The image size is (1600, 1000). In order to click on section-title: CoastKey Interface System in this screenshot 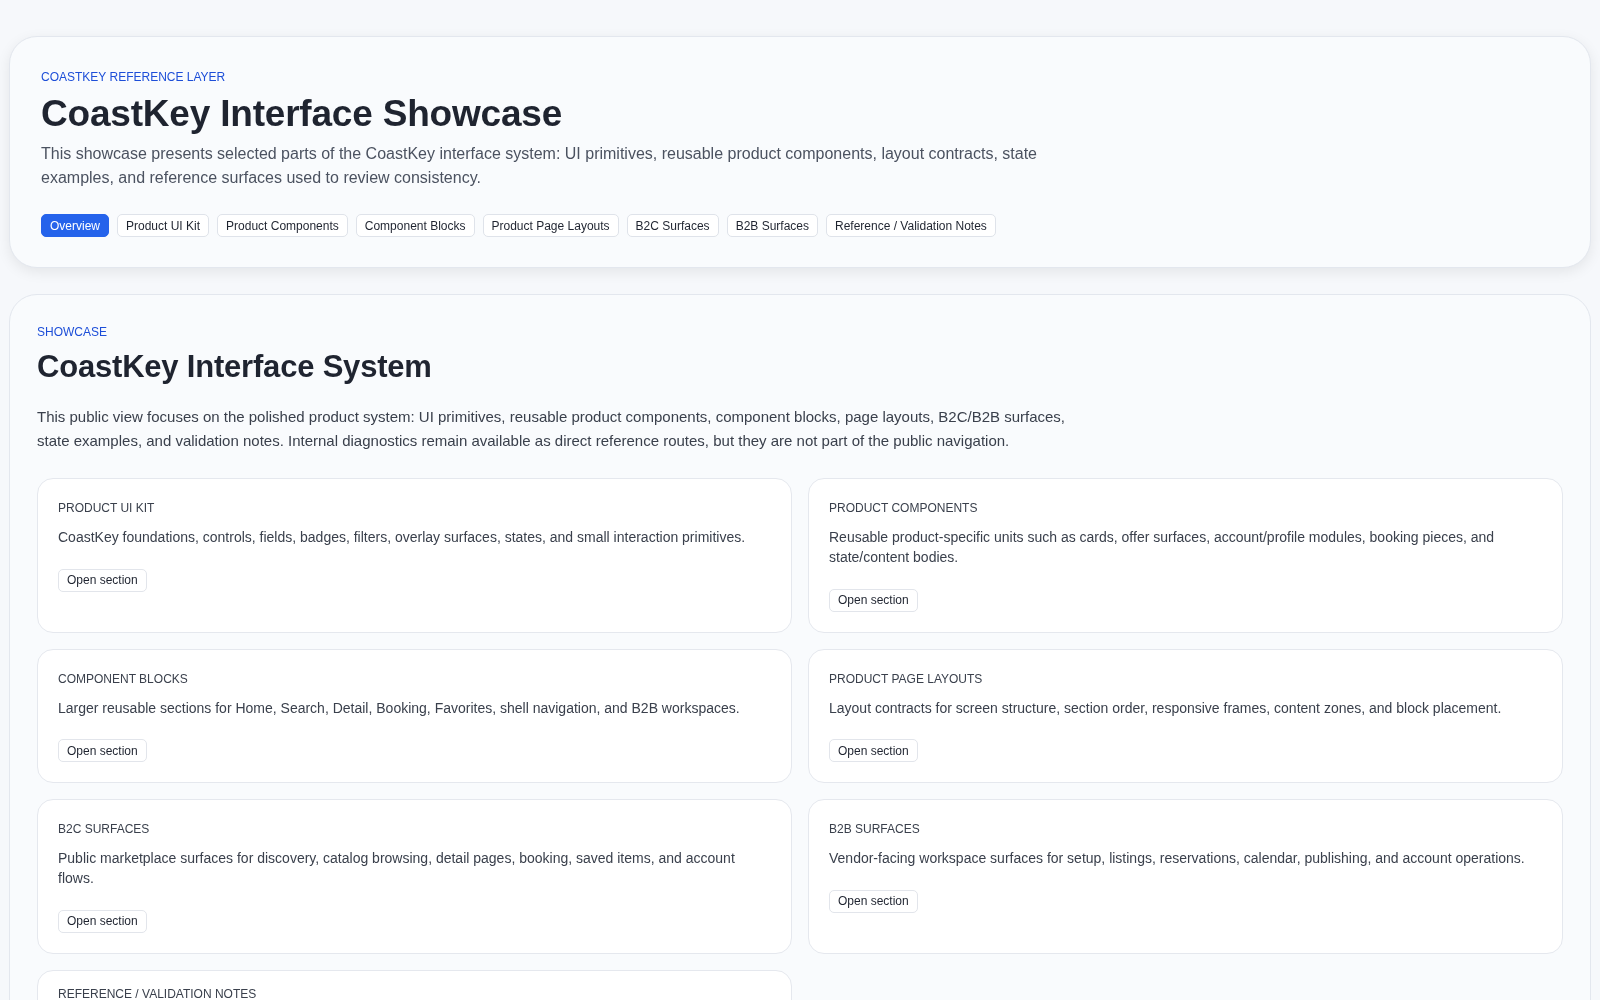, I will do `click(235, 367)`.